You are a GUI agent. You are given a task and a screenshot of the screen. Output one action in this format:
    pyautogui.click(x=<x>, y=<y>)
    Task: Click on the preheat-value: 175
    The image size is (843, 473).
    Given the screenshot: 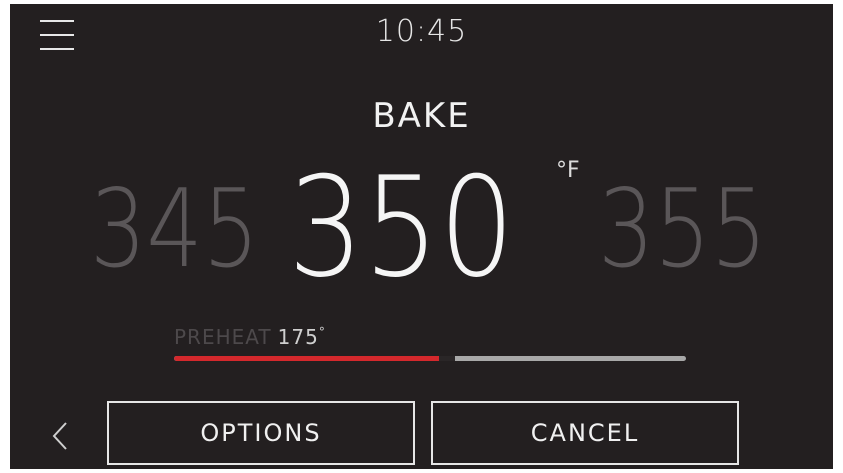 What is the action you would take?
    pyautogui.click(x=298, y=337)
    